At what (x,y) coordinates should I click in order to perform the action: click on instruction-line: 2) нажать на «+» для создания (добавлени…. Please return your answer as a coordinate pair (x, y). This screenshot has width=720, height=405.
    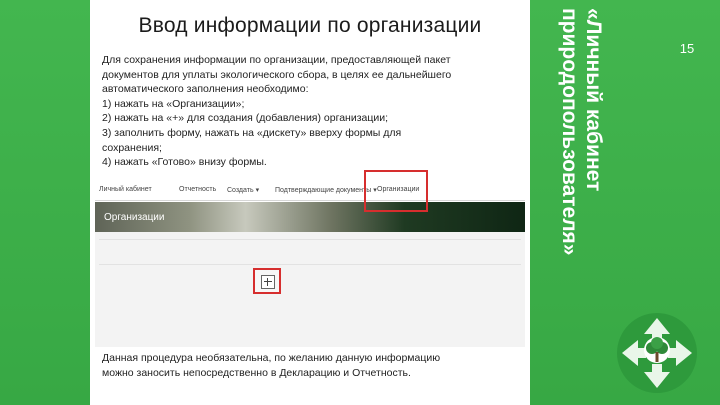
    Looking at the image, I should click on (245, 118).